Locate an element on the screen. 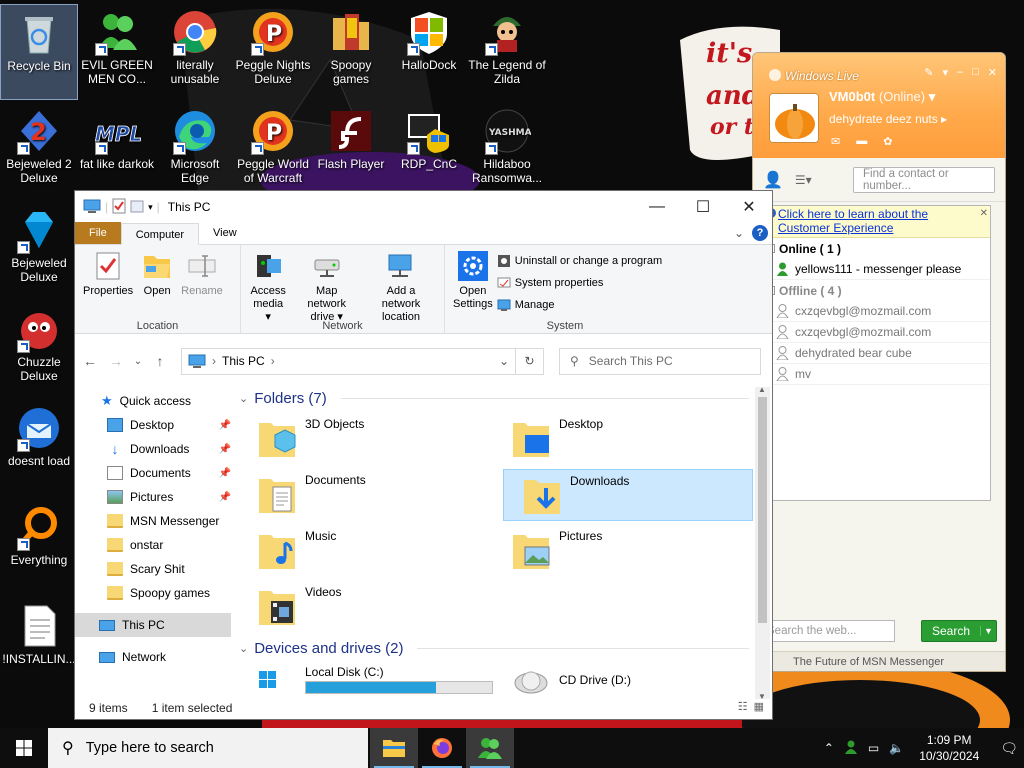 The width and height of the screenshot is (1024, 768). sort-contacts-icon: ☰▾ is located at coordinates (803, 180).